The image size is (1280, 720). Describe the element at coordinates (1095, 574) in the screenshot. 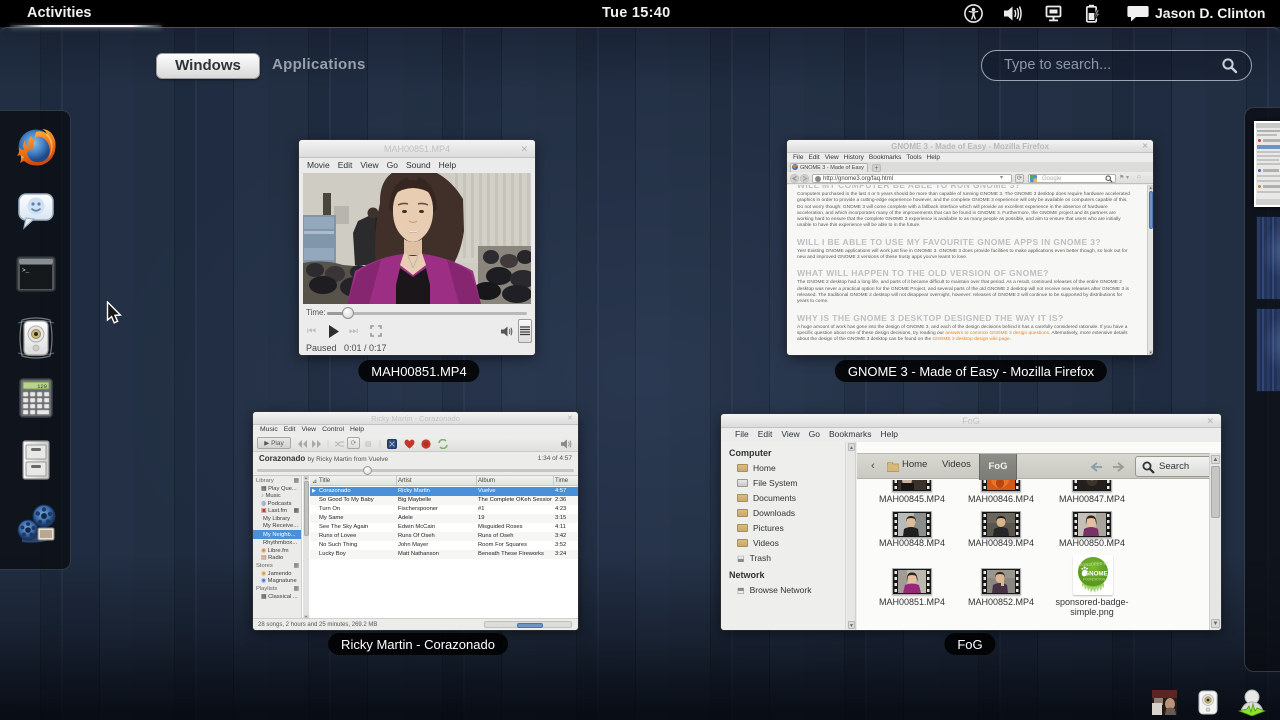

I see `svg-text: GNOME` at that location.